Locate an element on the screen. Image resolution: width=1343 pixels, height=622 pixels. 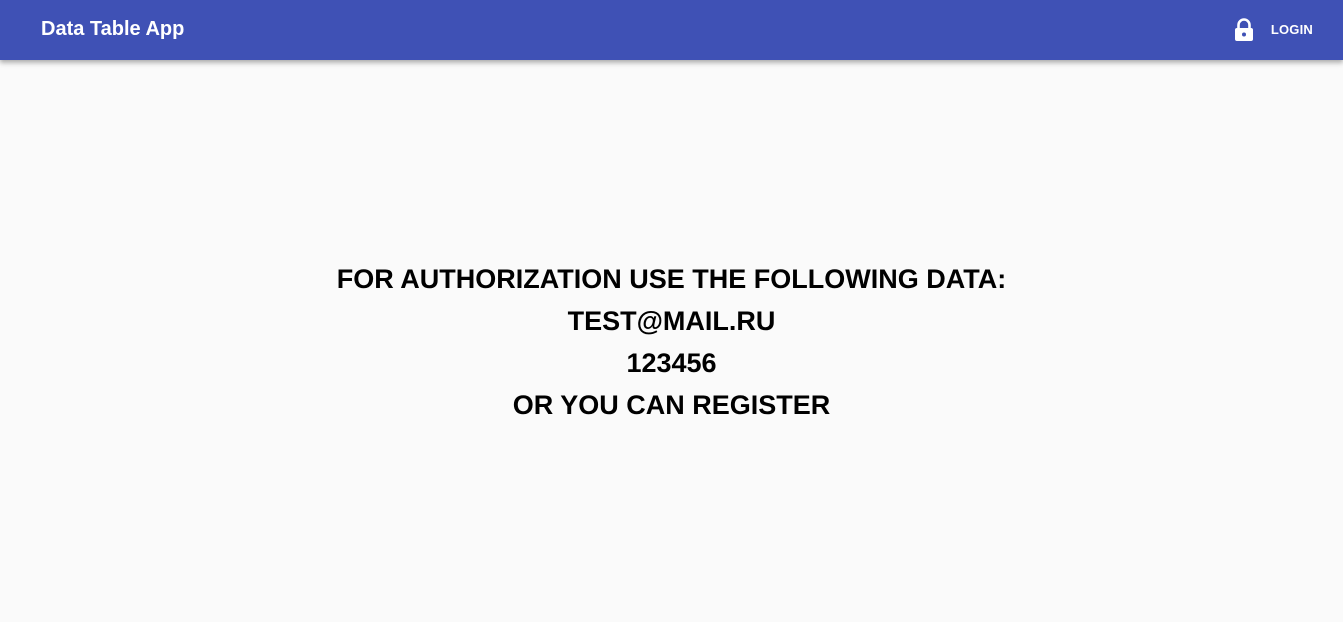
test-email: TEST@MAIL.RU is located at coordinates (671, 321).